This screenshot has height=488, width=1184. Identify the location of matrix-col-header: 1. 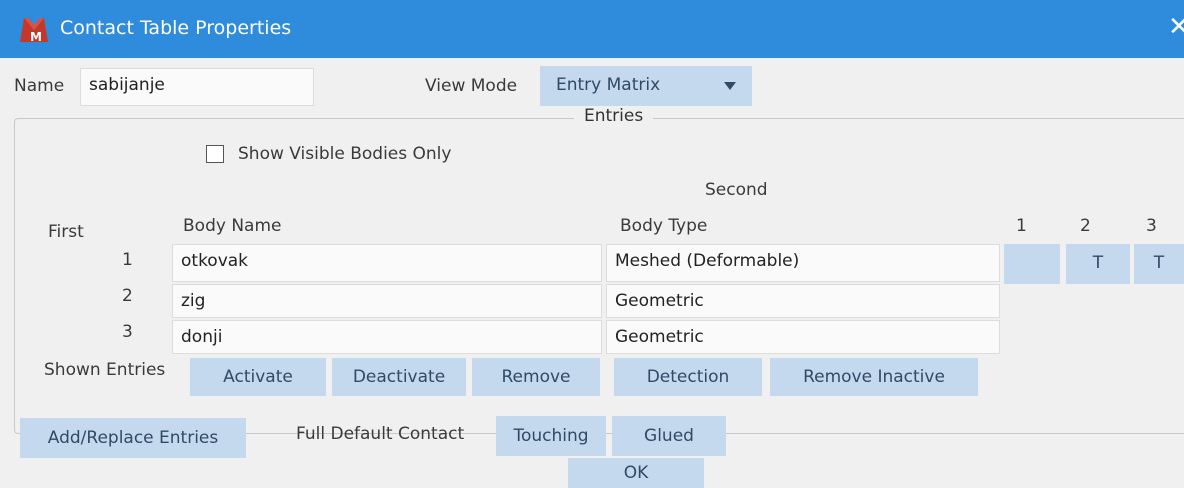
(1021, 226).